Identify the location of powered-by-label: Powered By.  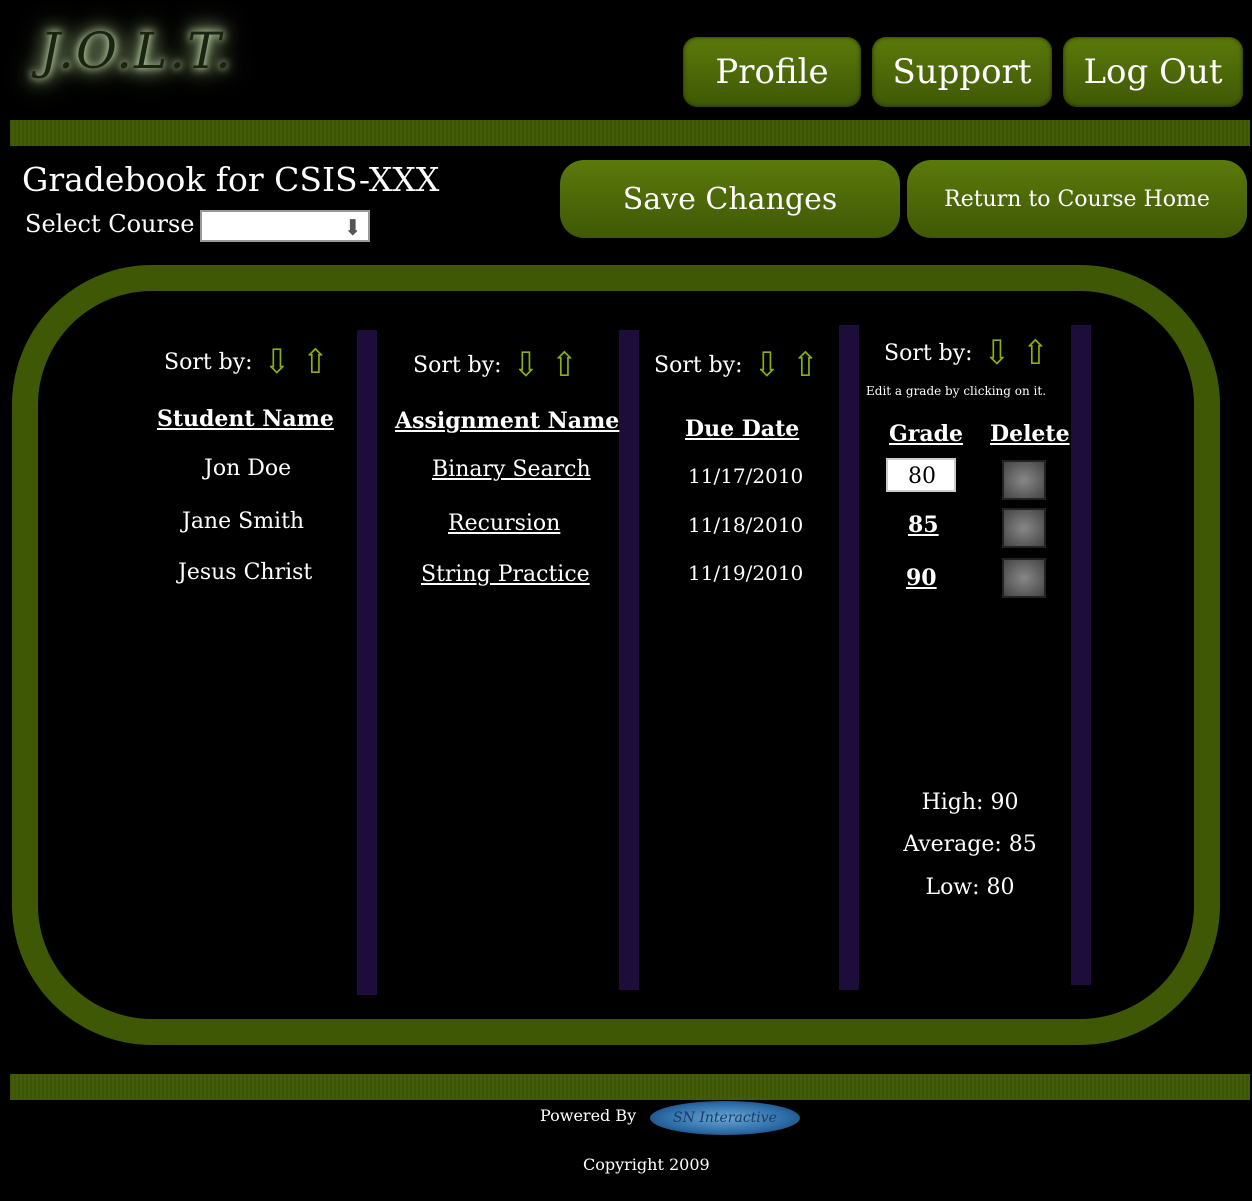
(588, 1115).